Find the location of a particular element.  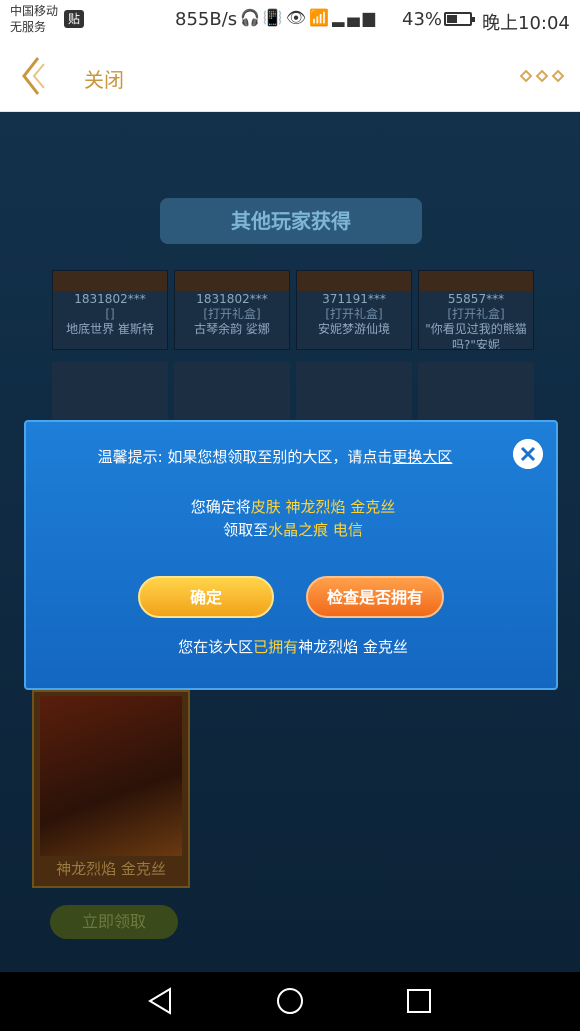

carrier-service: 无服务 is located at coordinates (28, 27).